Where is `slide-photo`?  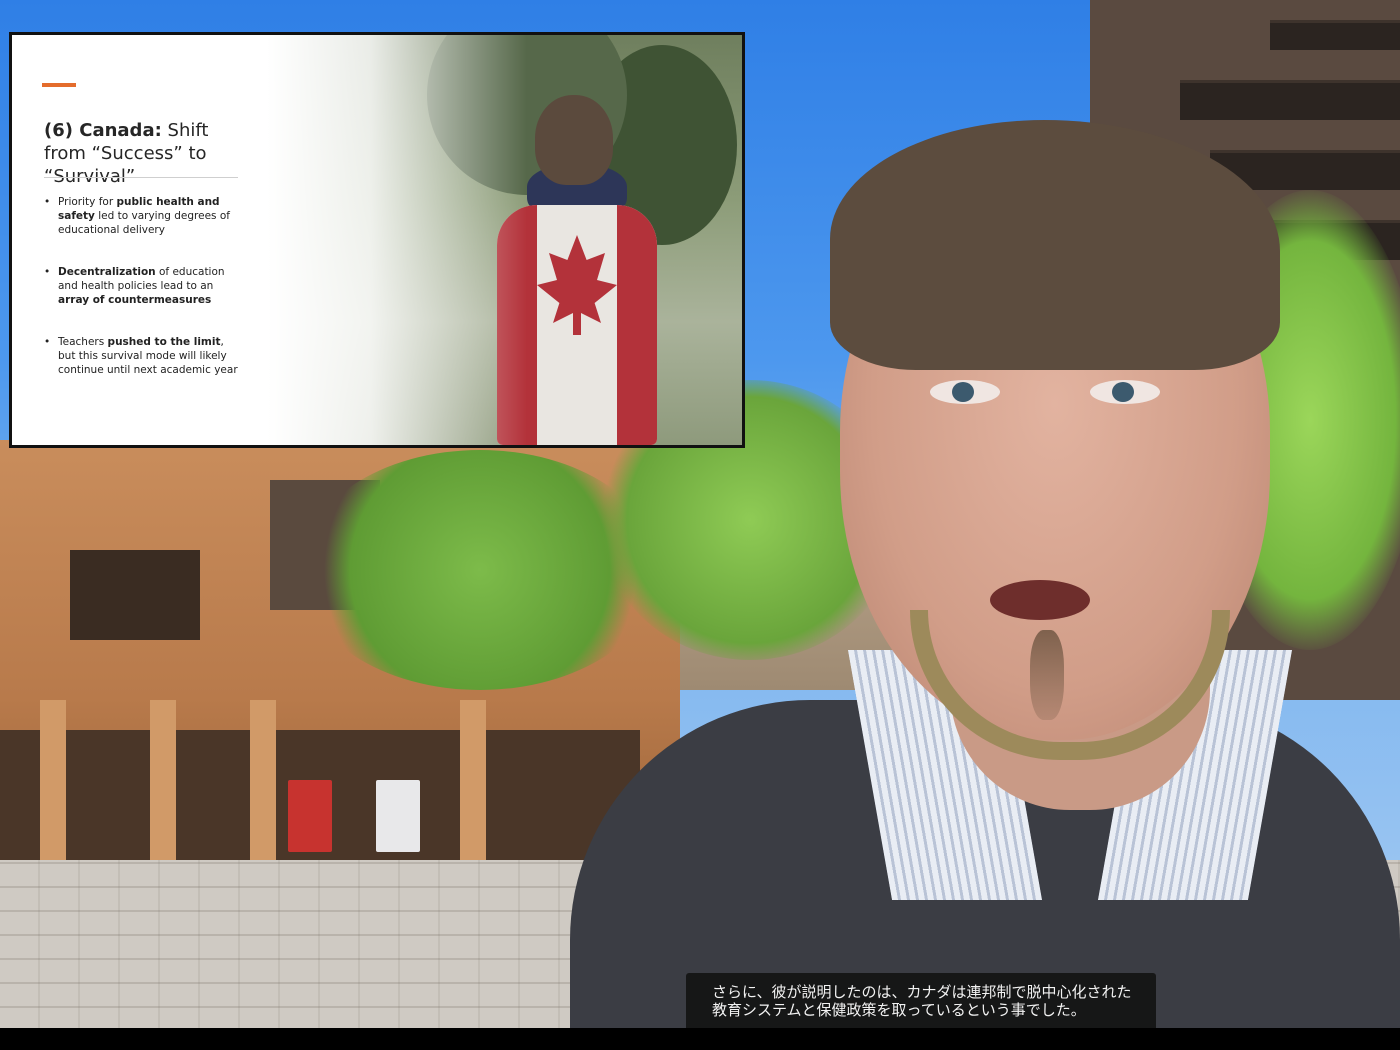 slide-photo is located at coordinates (504, 240).